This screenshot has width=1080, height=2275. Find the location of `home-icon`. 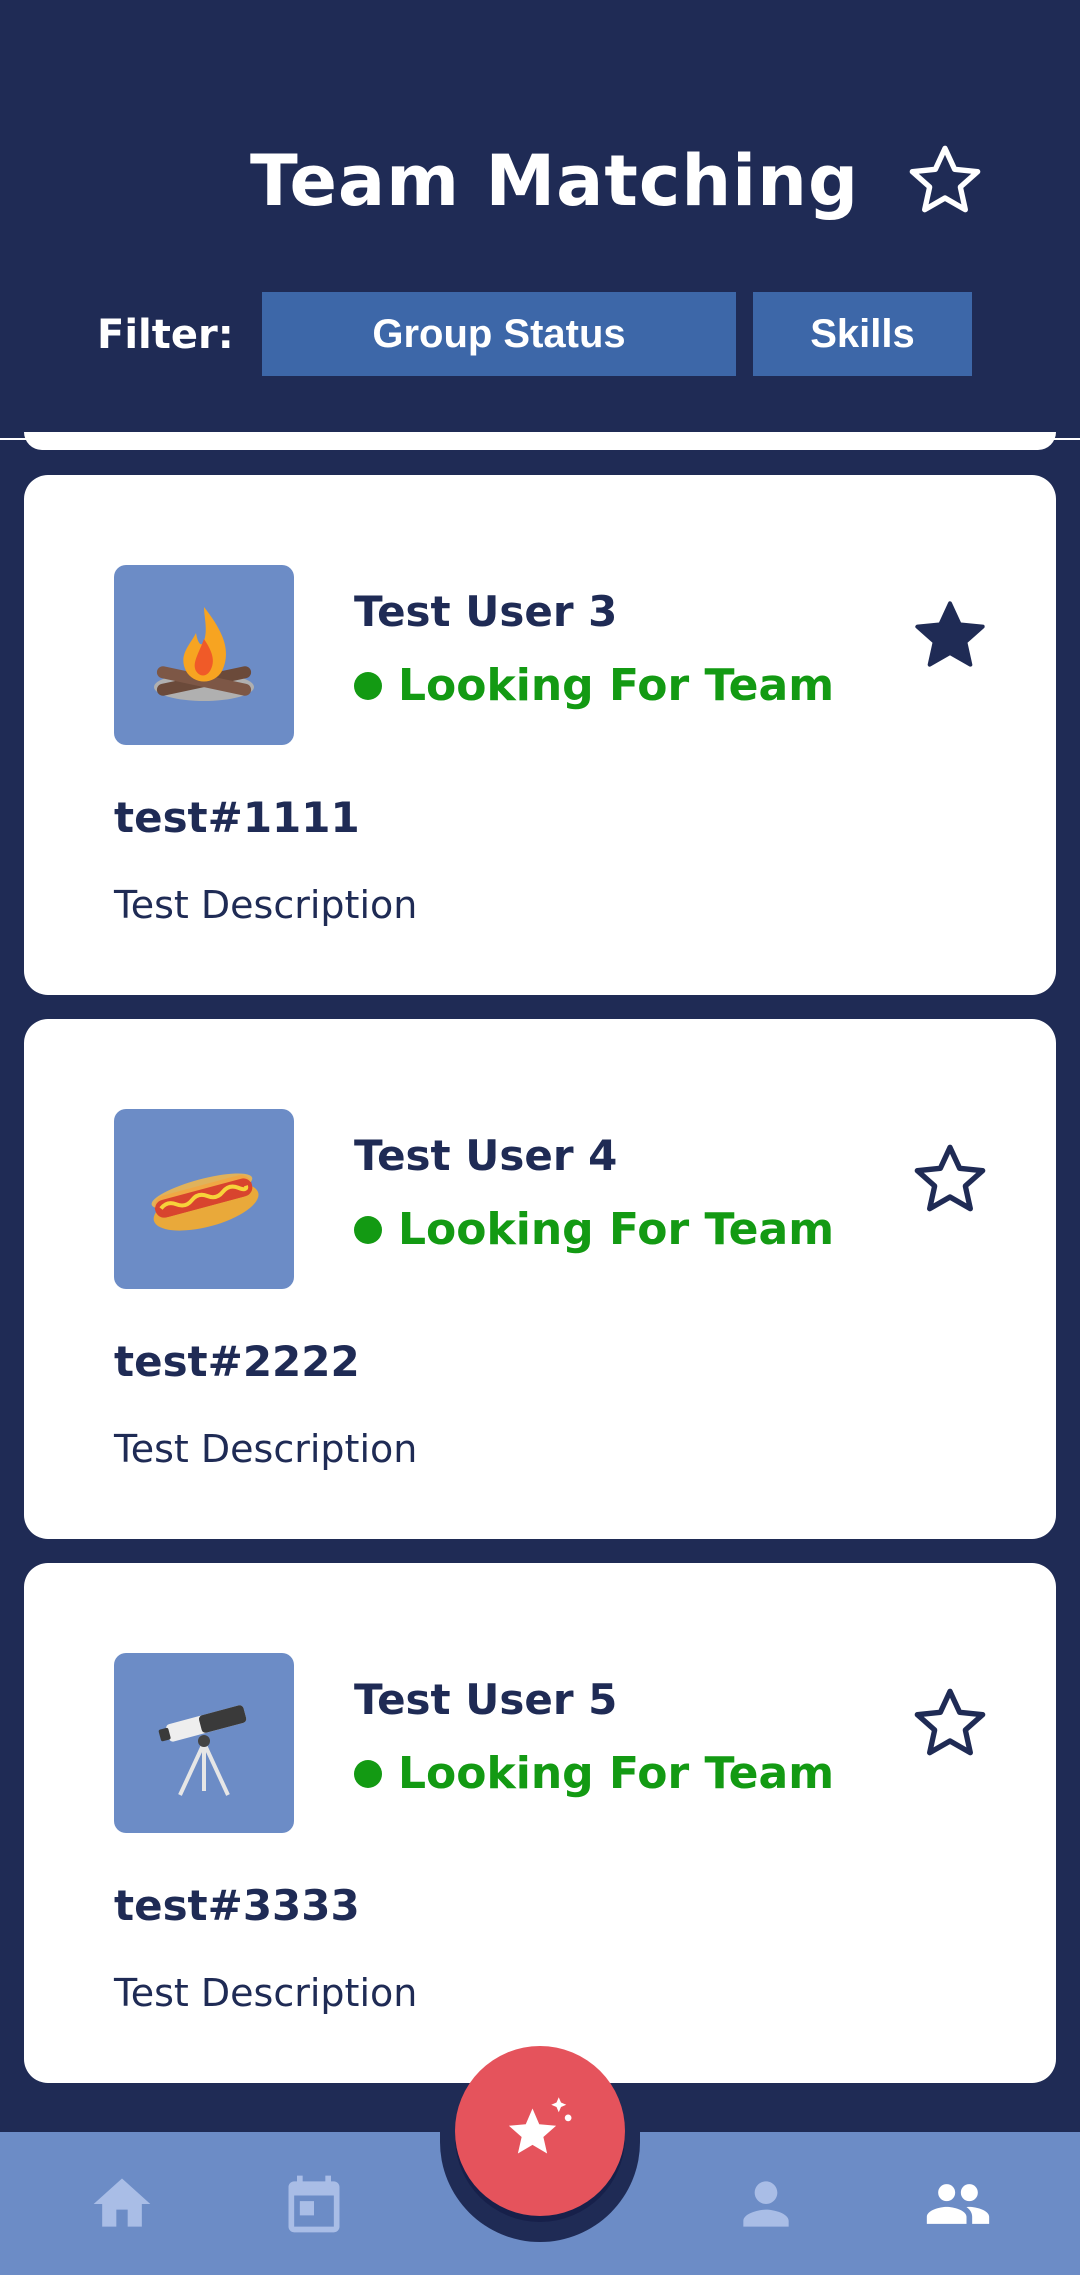

home-icon is located at coordinates (122, 2204).